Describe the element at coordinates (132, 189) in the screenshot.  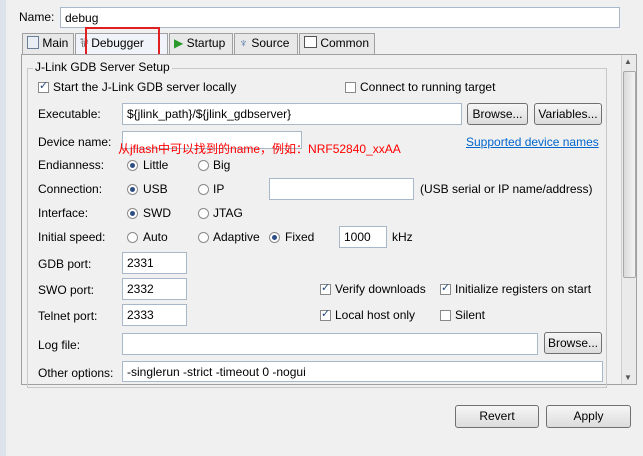
I see `usb-radio` at that location.